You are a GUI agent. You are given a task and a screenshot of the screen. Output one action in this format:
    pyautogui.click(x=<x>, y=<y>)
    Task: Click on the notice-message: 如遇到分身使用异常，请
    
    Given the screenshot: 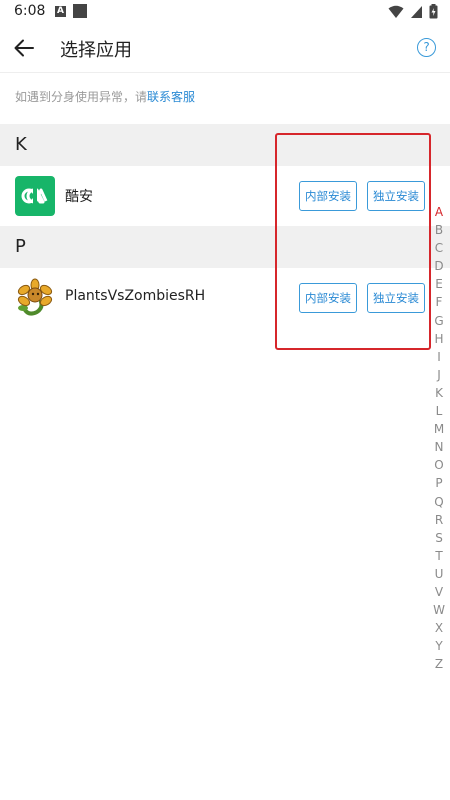 What is the action you would take?
    pyautogui.click(x=81, y=97)
    